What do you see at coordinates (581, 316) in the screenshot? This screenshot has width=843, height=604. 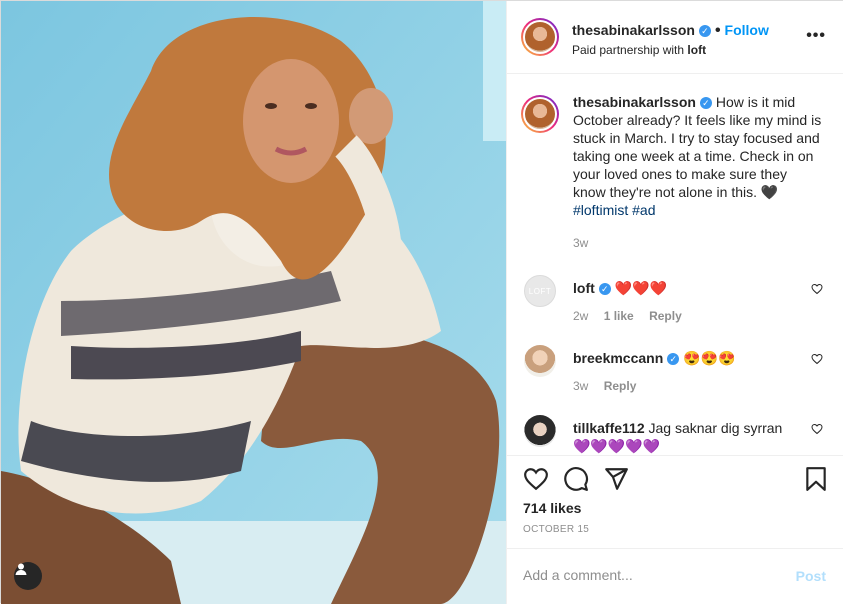 I see `comment-time: 2w` at bounding box center [581, 316].